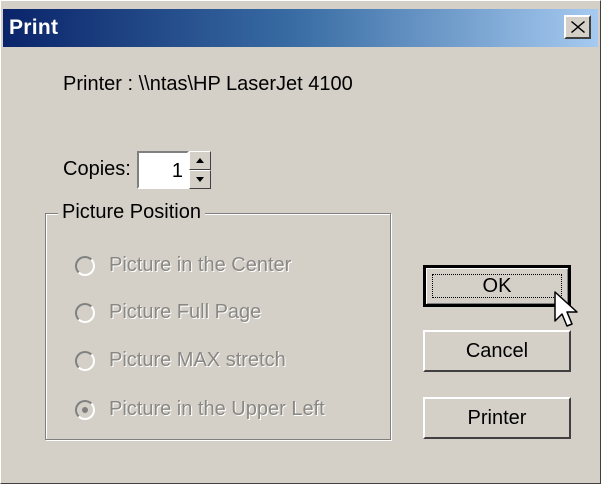 The image size is (601, 484). What do you see at coordinates (131, 212) in the screenshot?
I see `group-title: Picture Position` at bounding box center [131, 212].